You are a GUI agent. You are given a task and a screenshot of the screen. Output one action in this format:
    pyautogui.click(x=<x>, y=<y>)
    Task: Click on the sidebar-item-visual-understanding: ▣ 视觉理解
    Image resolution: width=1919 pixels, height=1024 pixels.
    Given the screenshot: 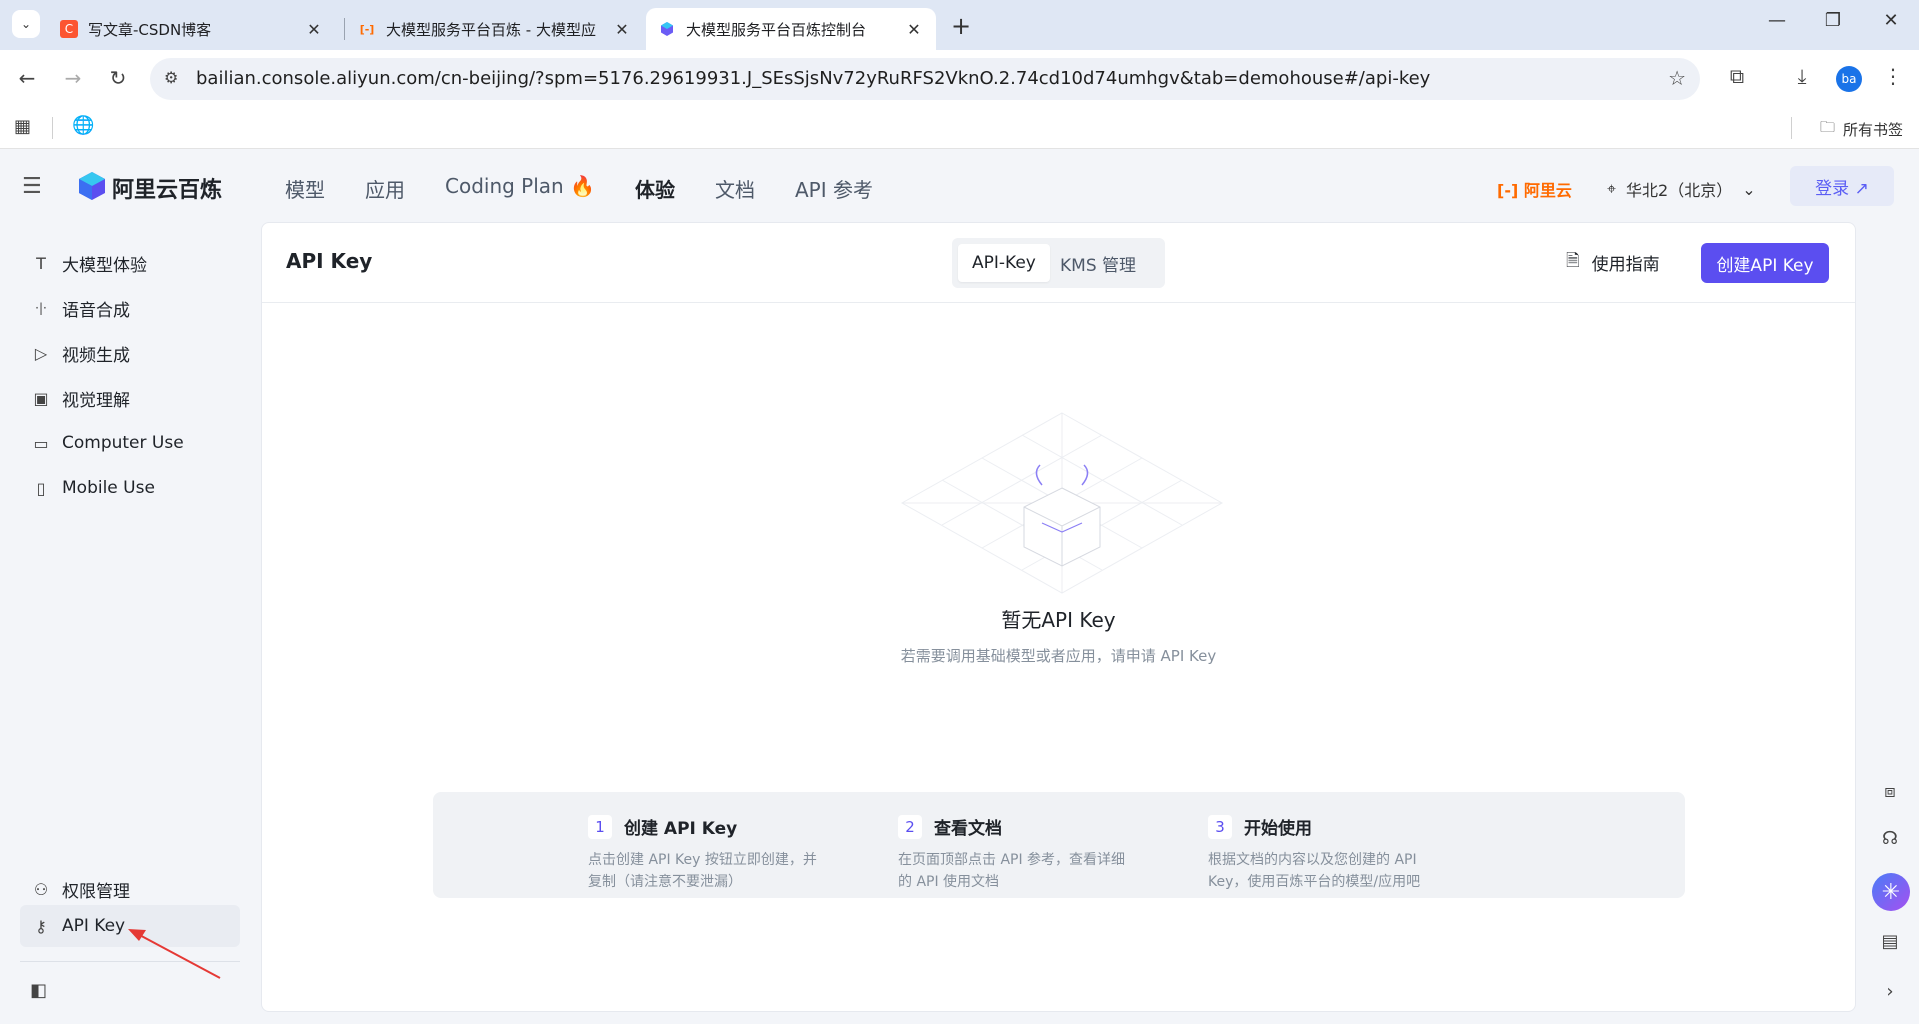 What is the action you would take?
    pyautogui.click(x=130, y=398)
    